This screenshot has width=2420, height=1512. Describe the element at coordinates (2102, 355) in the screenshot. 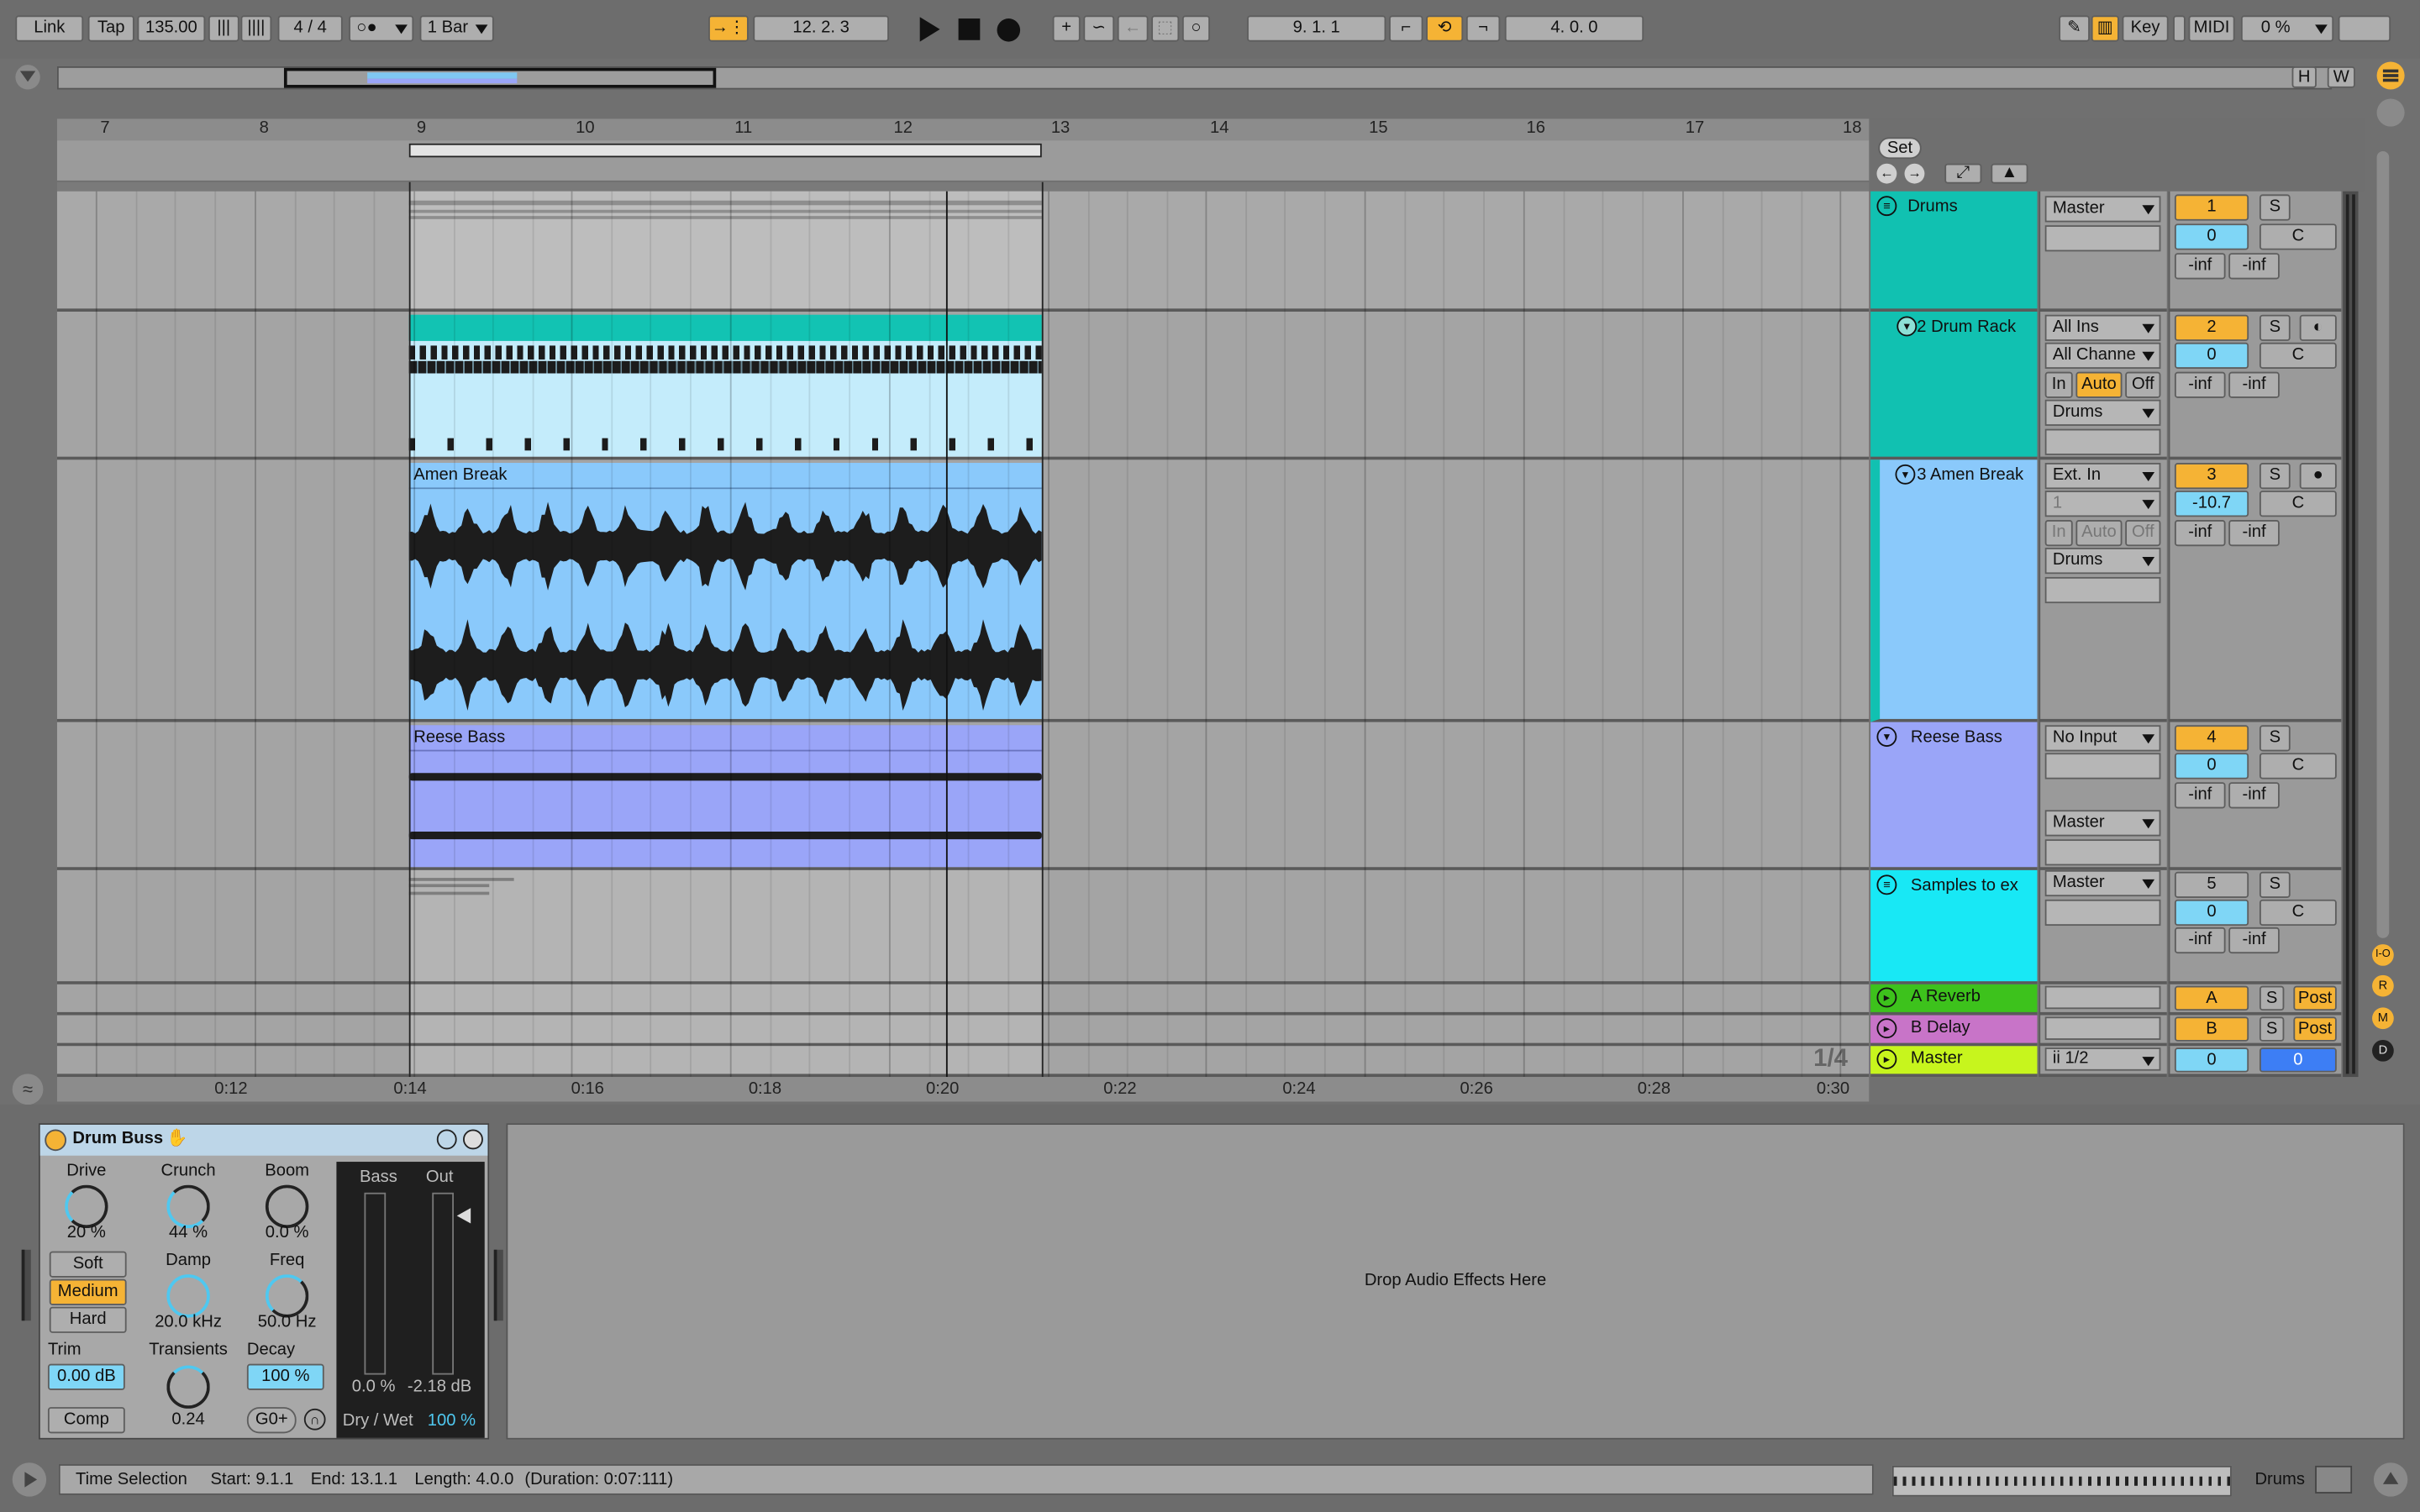

I see `input-channel-select: All Channe` at that location.